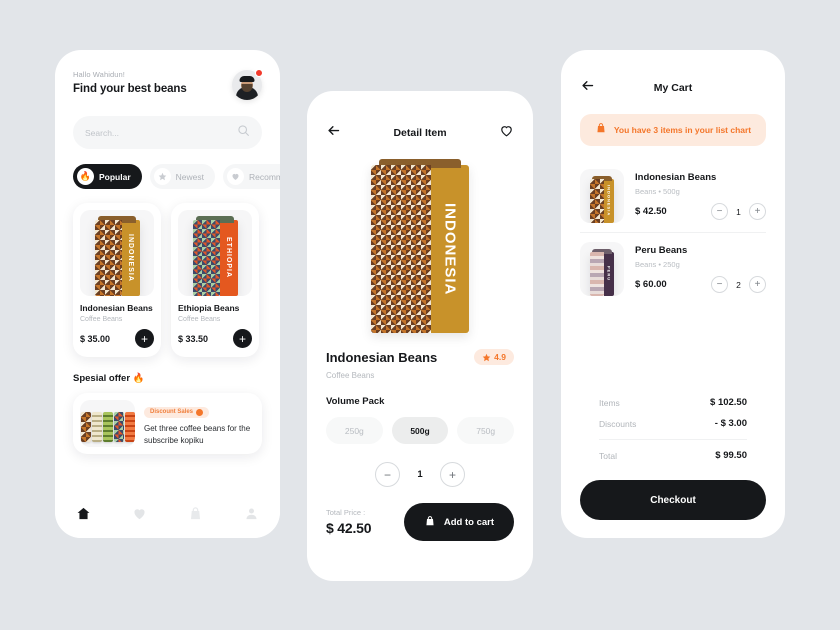  I want to click on greeting-subtitle: Hallo Wahidun!, so click(99, 74).